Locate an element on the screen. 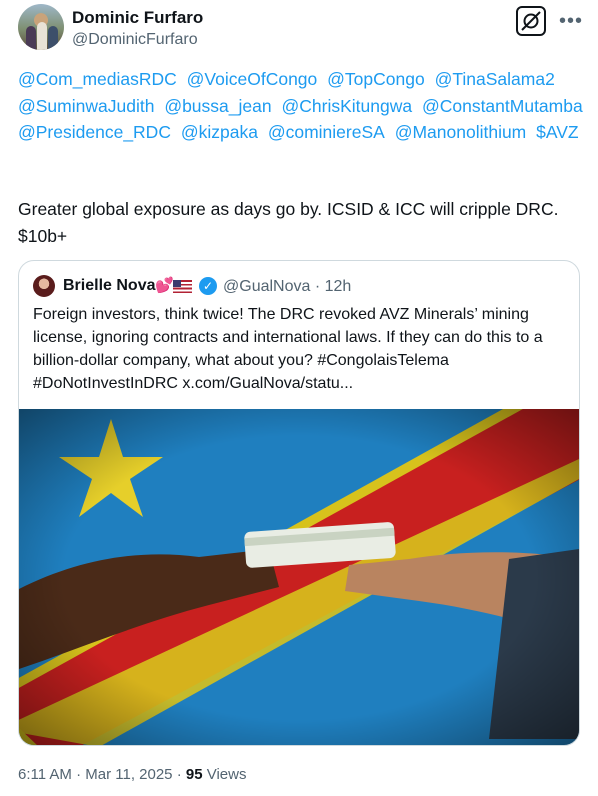 The image size is (598, 796). author-avatar is located at coordinates (41, 27).